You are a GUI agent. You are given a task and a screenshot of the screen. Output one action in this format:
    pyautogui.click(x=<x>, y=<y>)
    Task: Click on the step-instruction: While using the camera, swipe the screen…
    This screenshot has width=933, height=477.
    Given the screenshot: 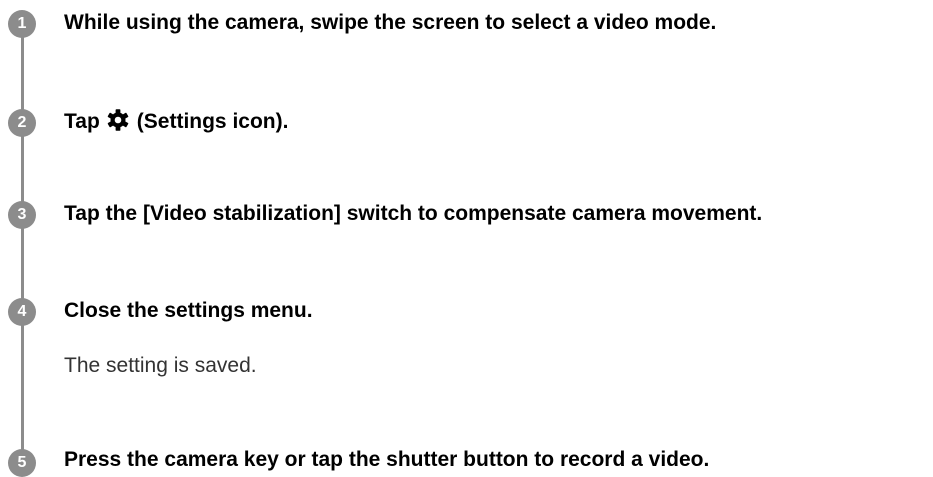 What is the action you would take?
    pyautogui.click(x=390, y=22)
    